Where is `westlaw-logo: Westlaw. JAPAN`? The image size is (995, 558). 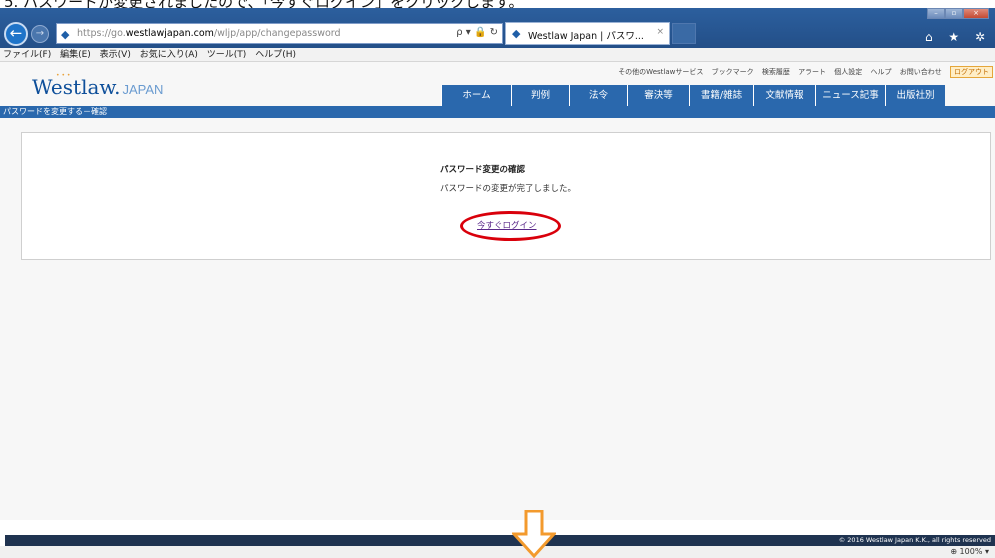
westlaw-logo: Westlaw. JAPAN is located at coordinates (97, 87).